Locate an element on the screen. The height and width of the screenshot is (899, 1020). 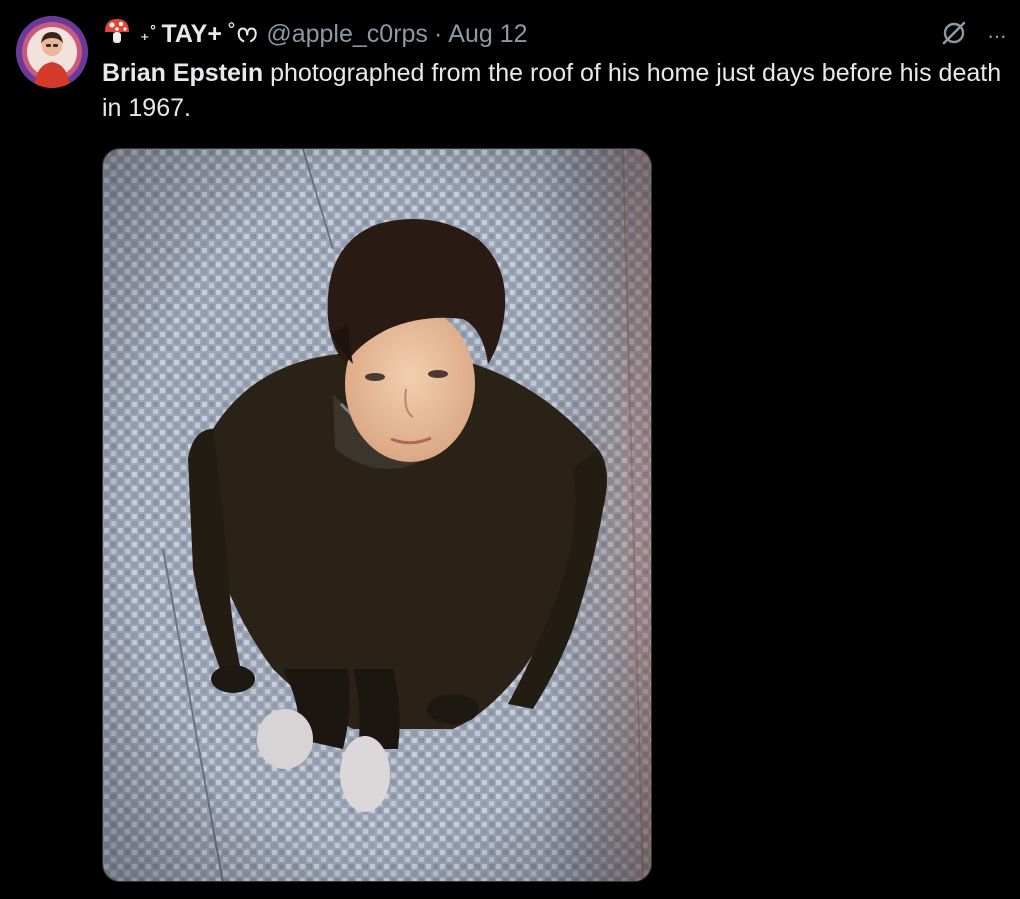
post-actions-top: ··· is located at coordinates (973, 35).